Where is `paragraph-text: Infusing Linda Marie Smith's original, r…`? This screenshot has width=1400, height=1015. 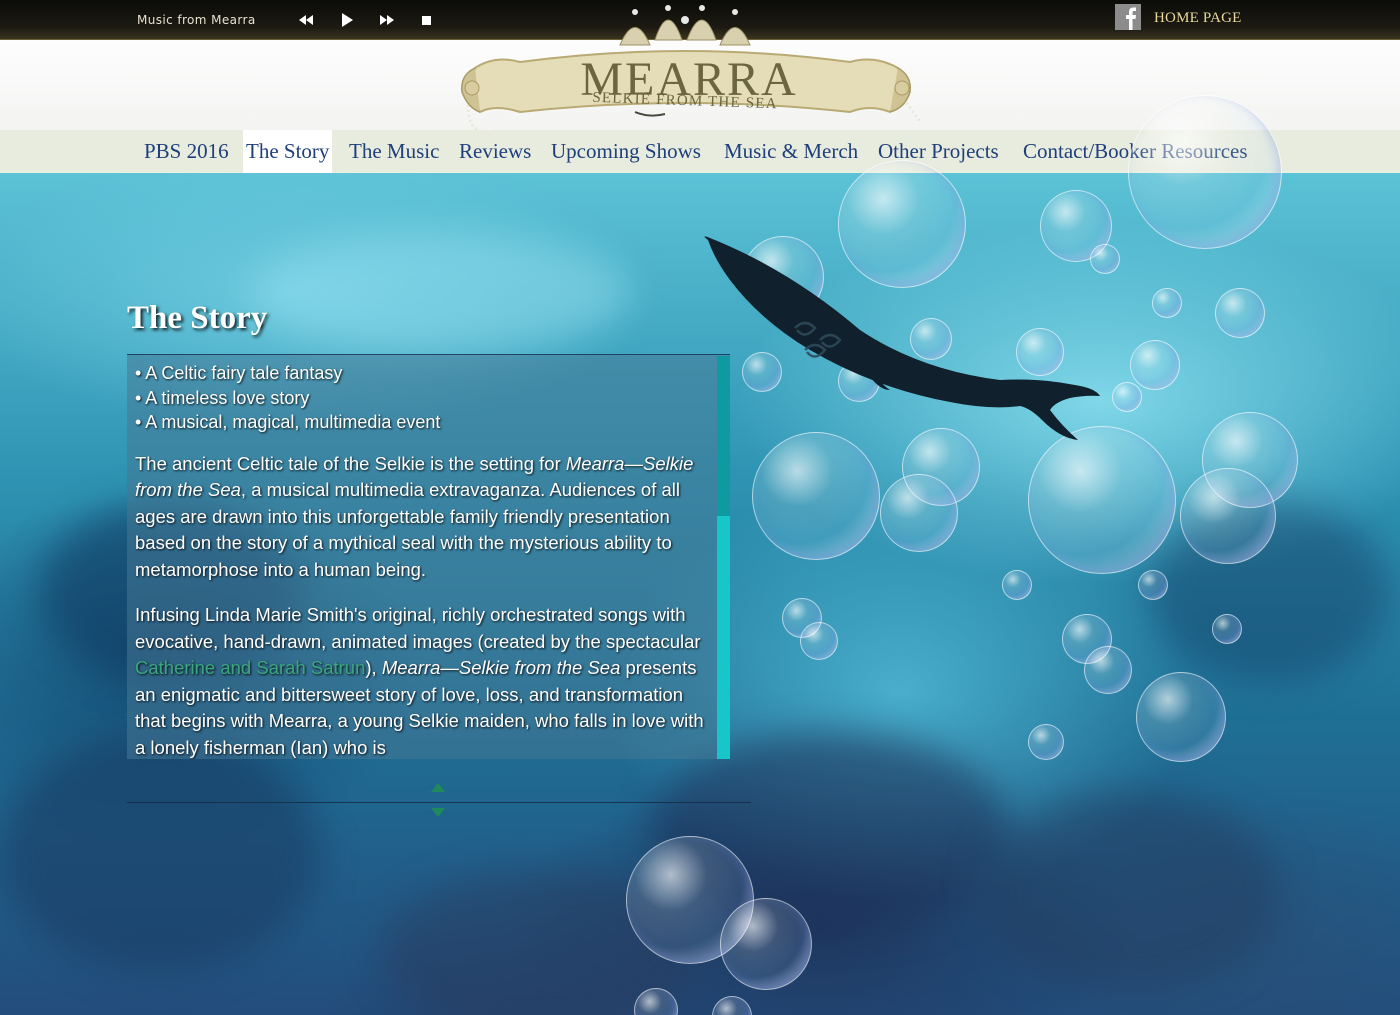 paragraph-text: Infusing Linda Marie Smith's original, r… is located at coordinates (418, 628).